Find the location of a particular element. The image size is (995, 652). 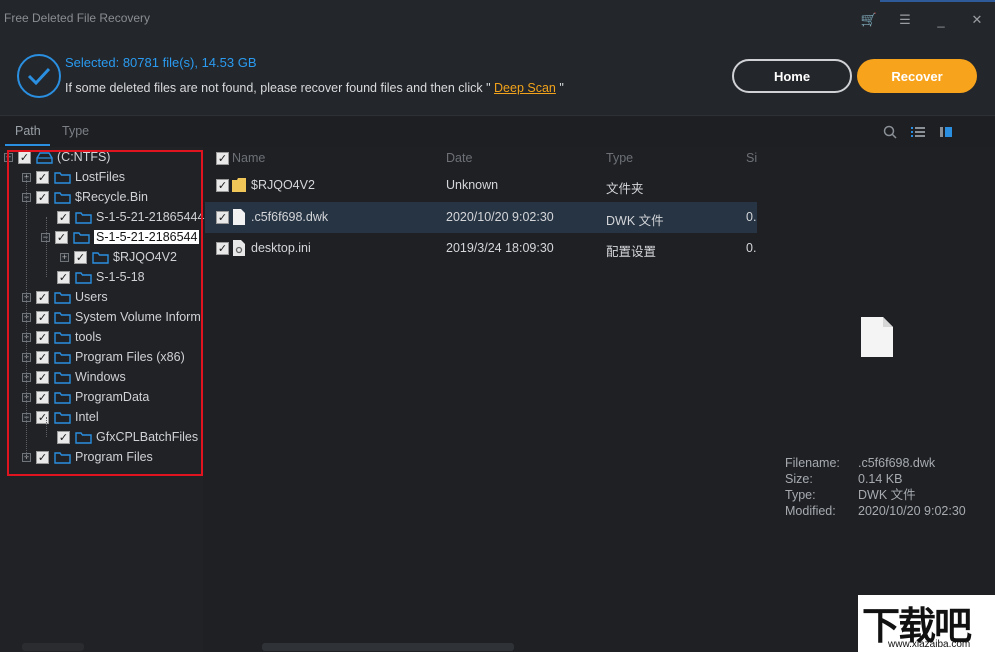

tree-item-label: Users is located at coordinates (91, 297).